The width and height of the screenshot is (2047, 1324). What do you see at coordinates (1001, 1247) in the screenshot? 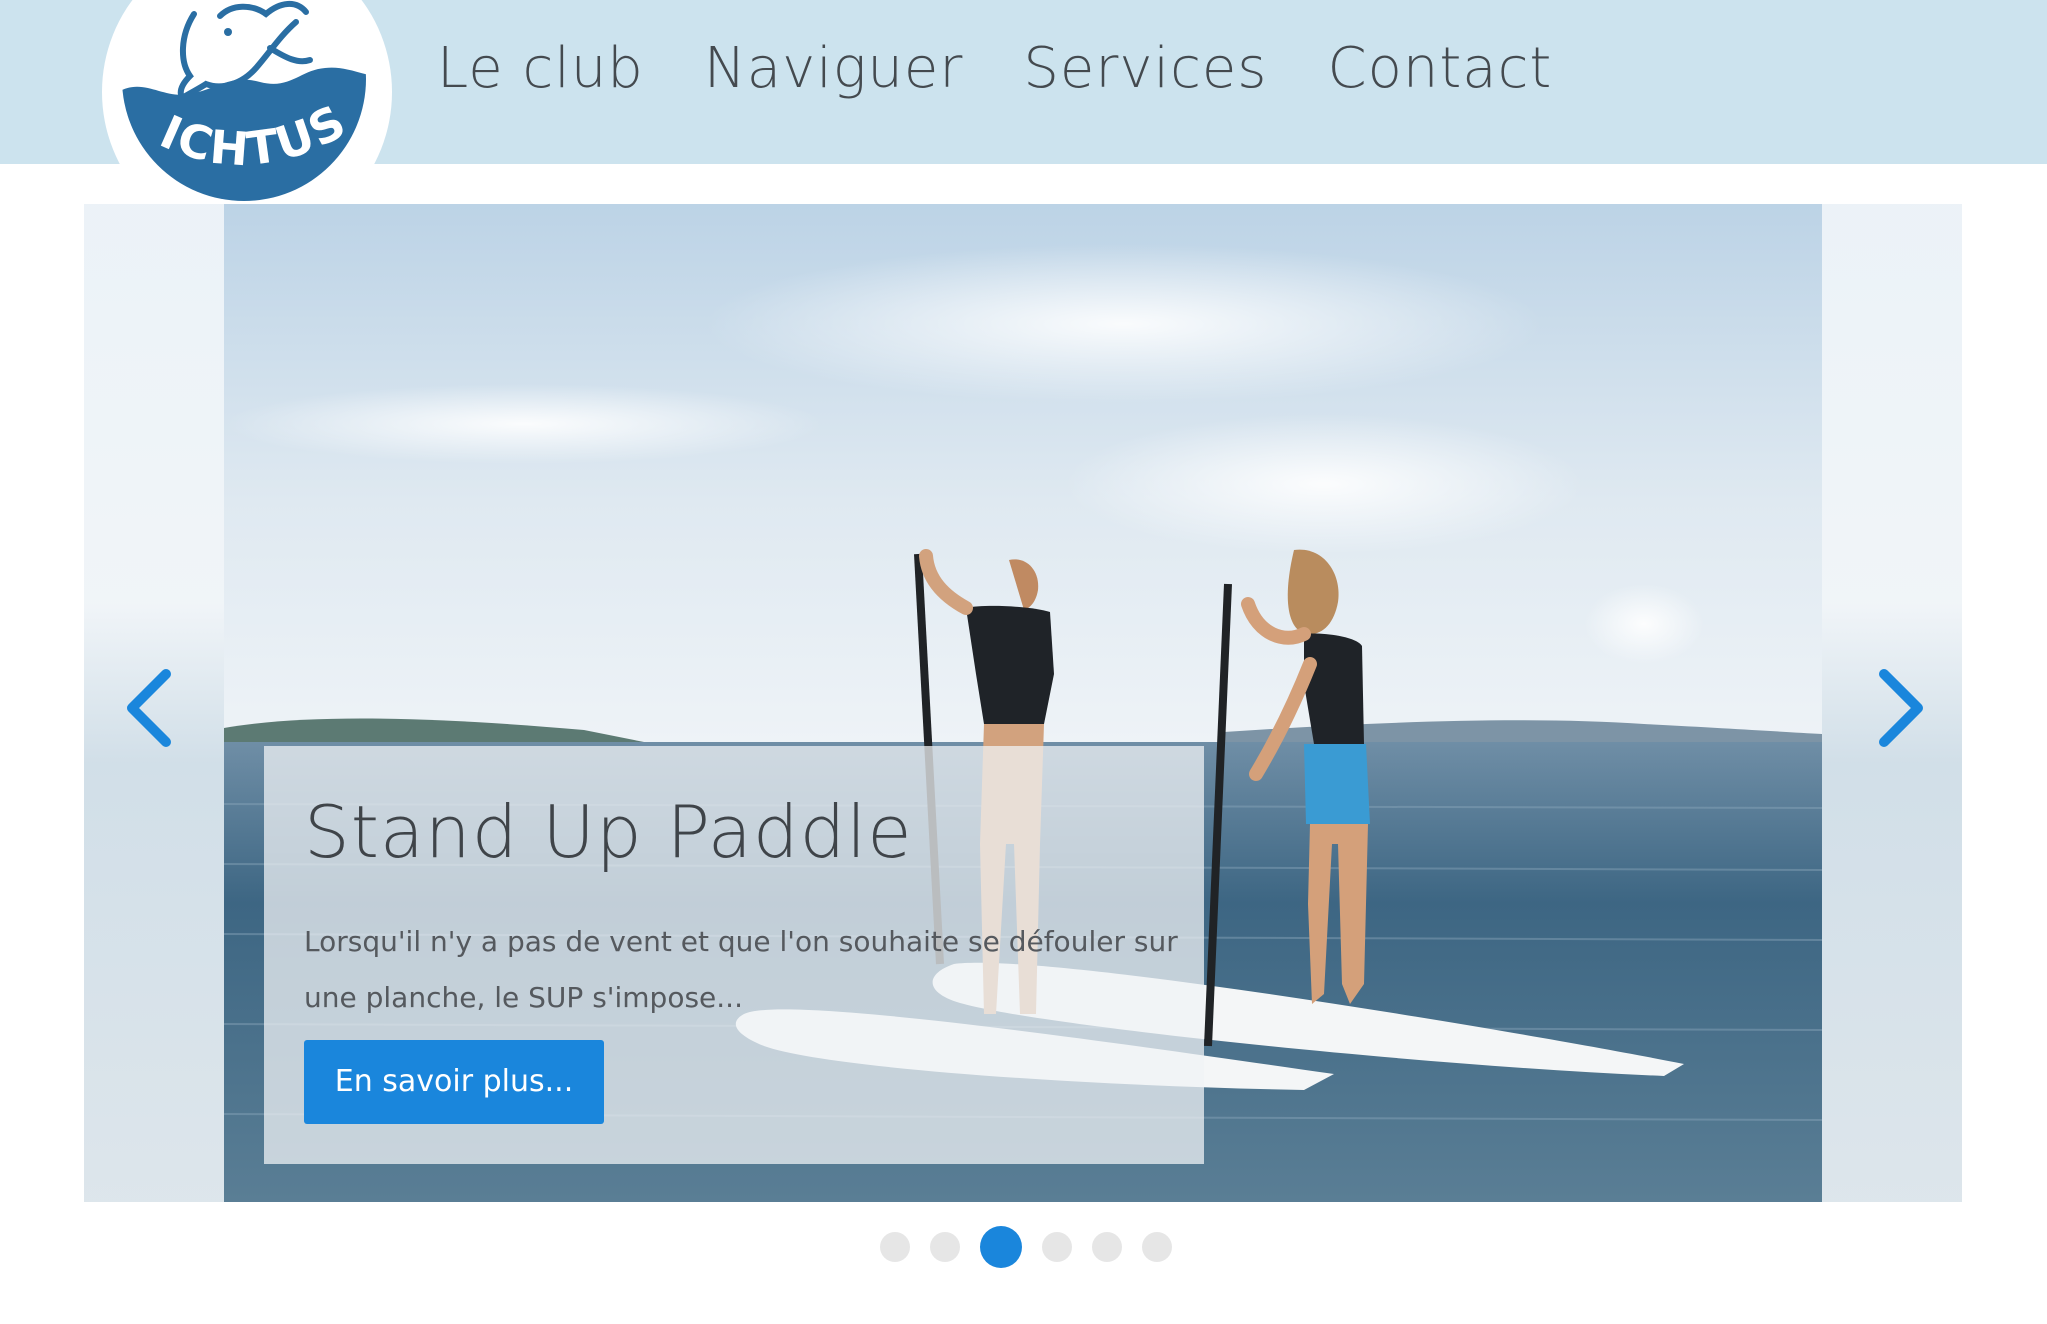
I see `carousel-dot-active` at bounding box center [1001, 1247].